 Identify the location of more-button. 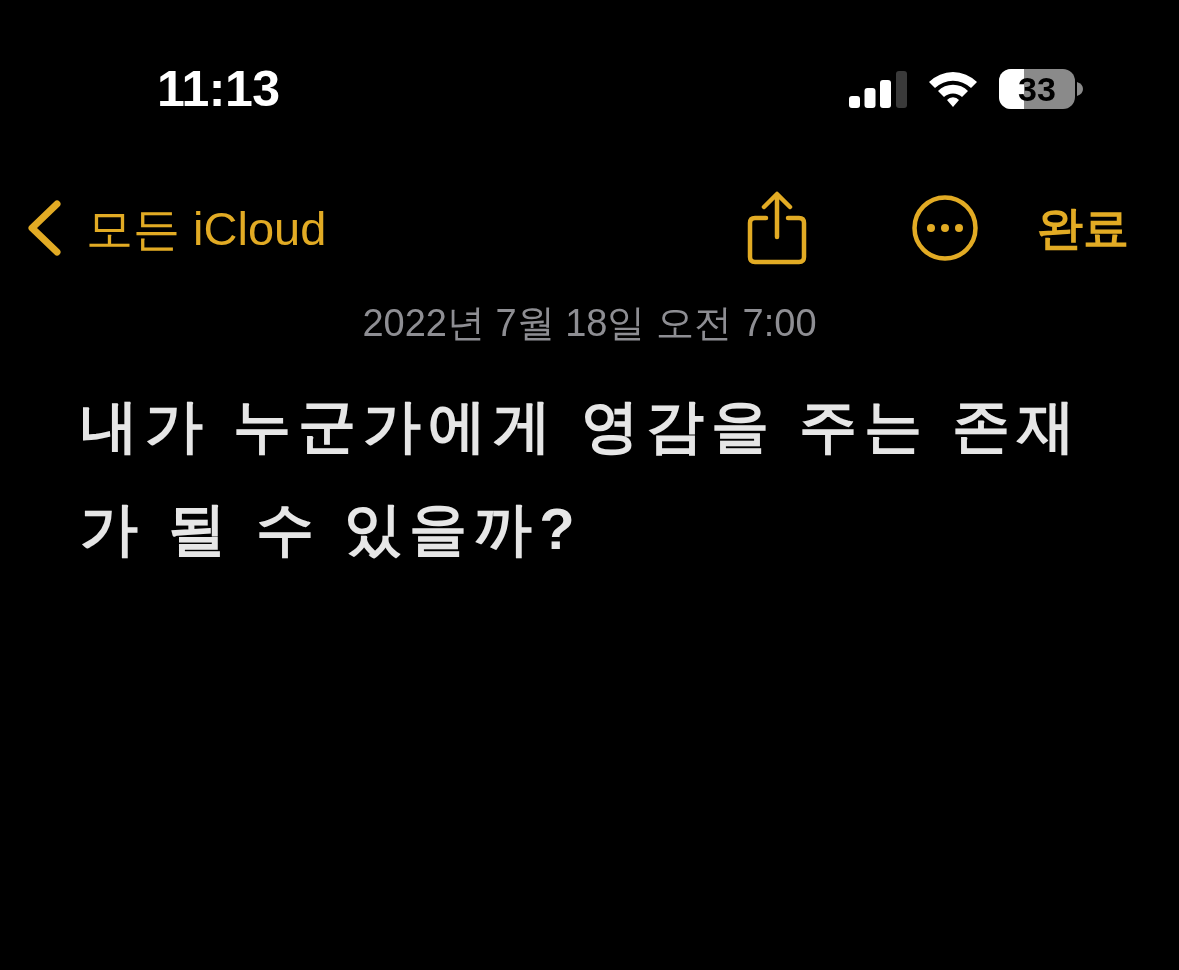
(945, 228).